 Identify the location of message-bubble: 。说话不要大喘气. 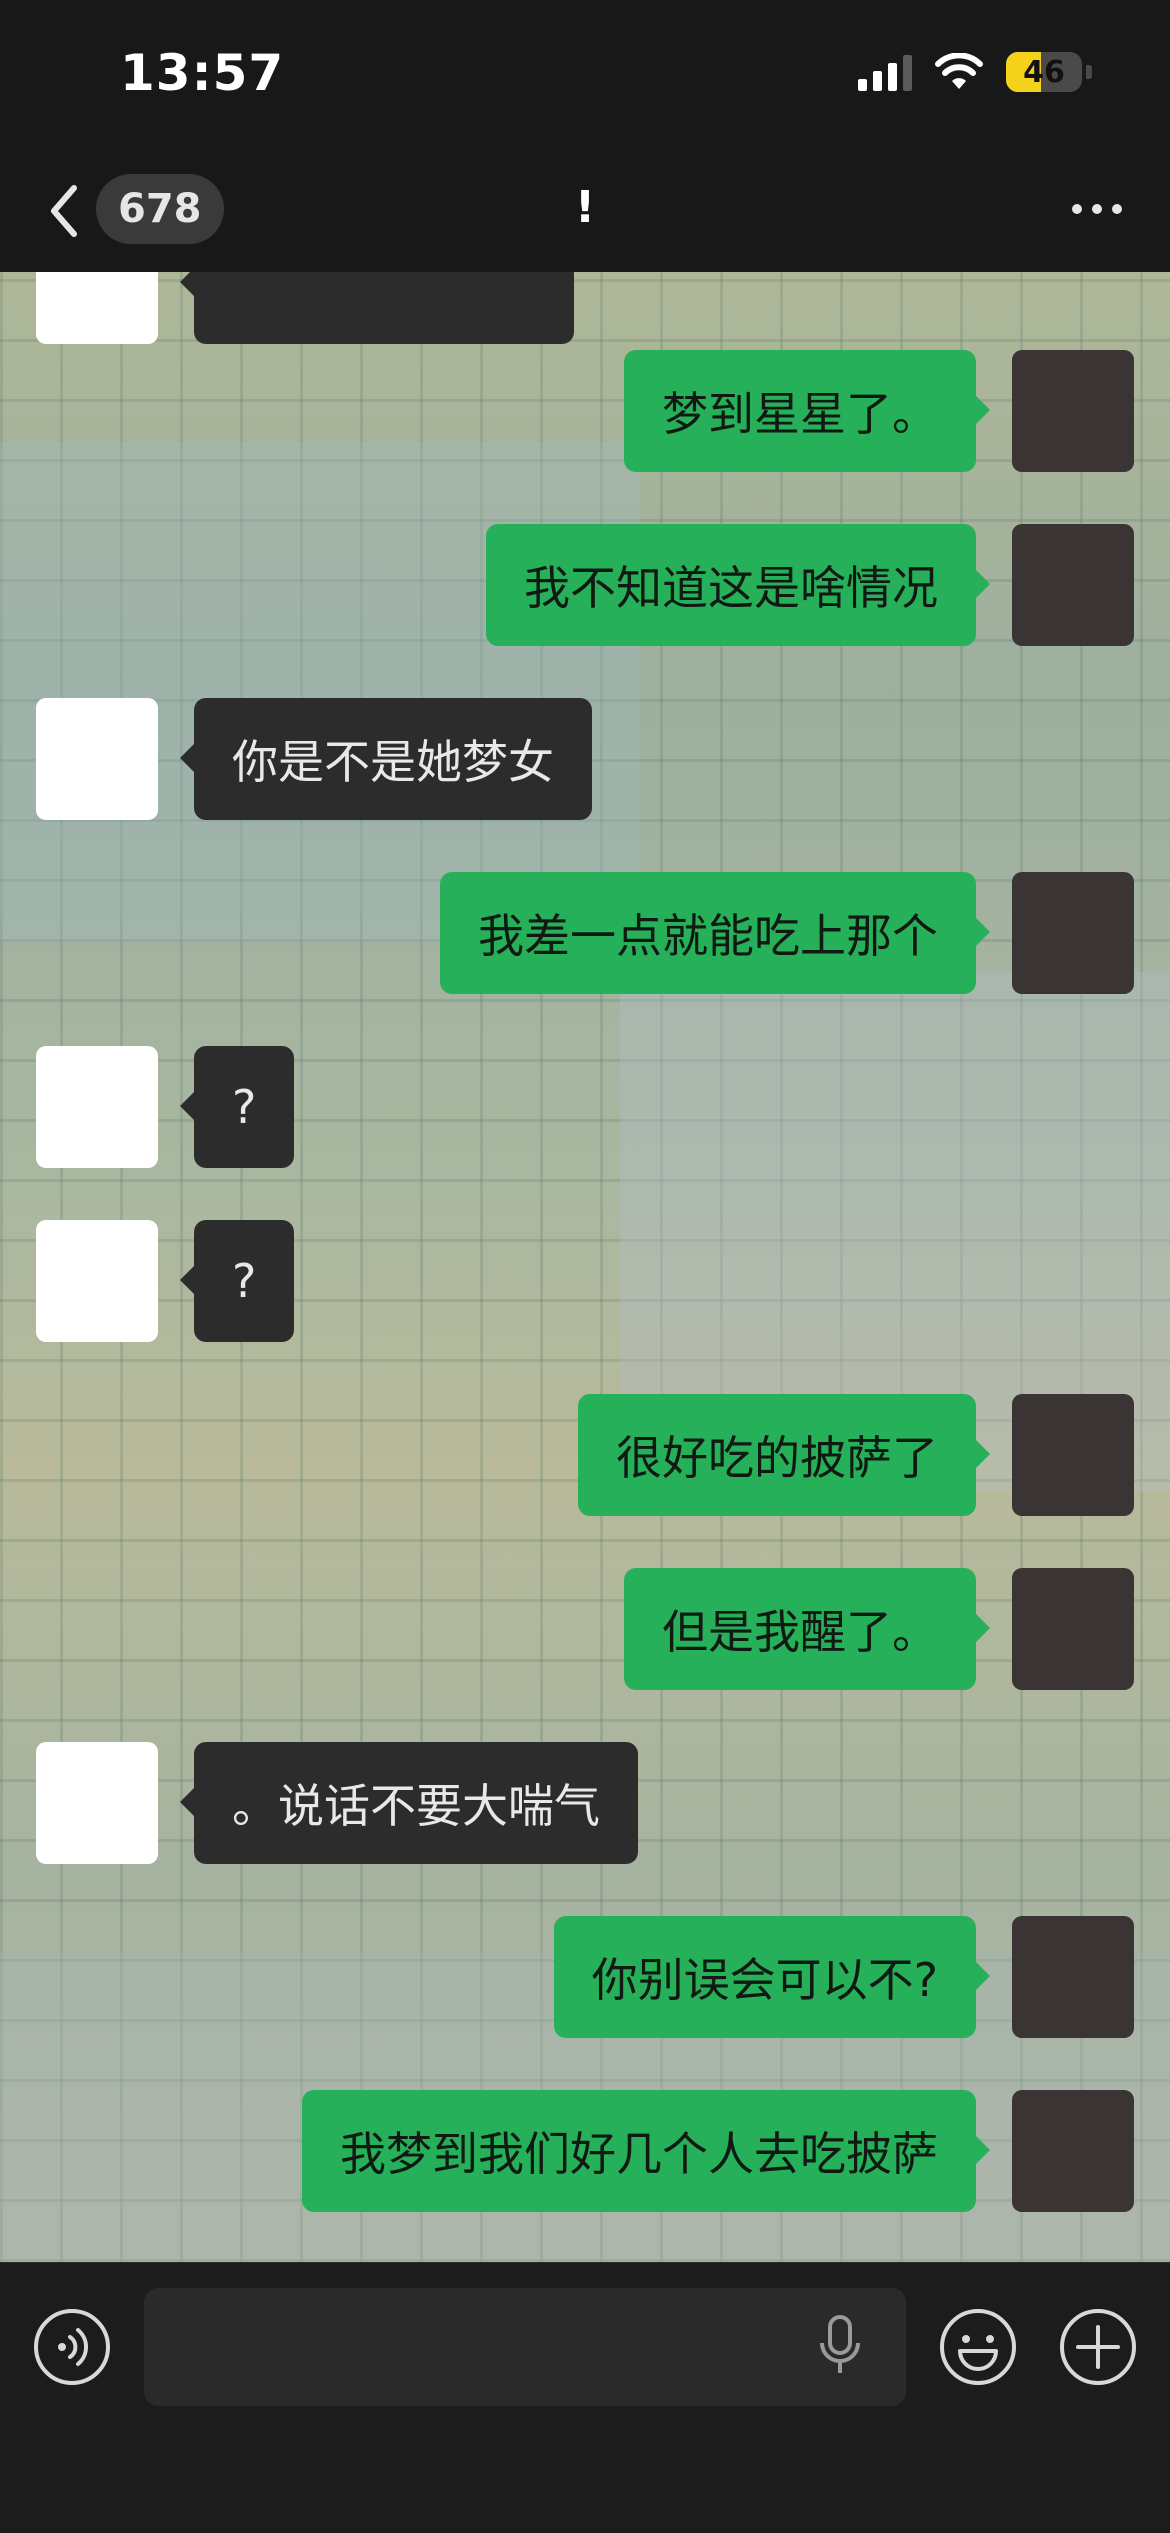
(409, 1803).